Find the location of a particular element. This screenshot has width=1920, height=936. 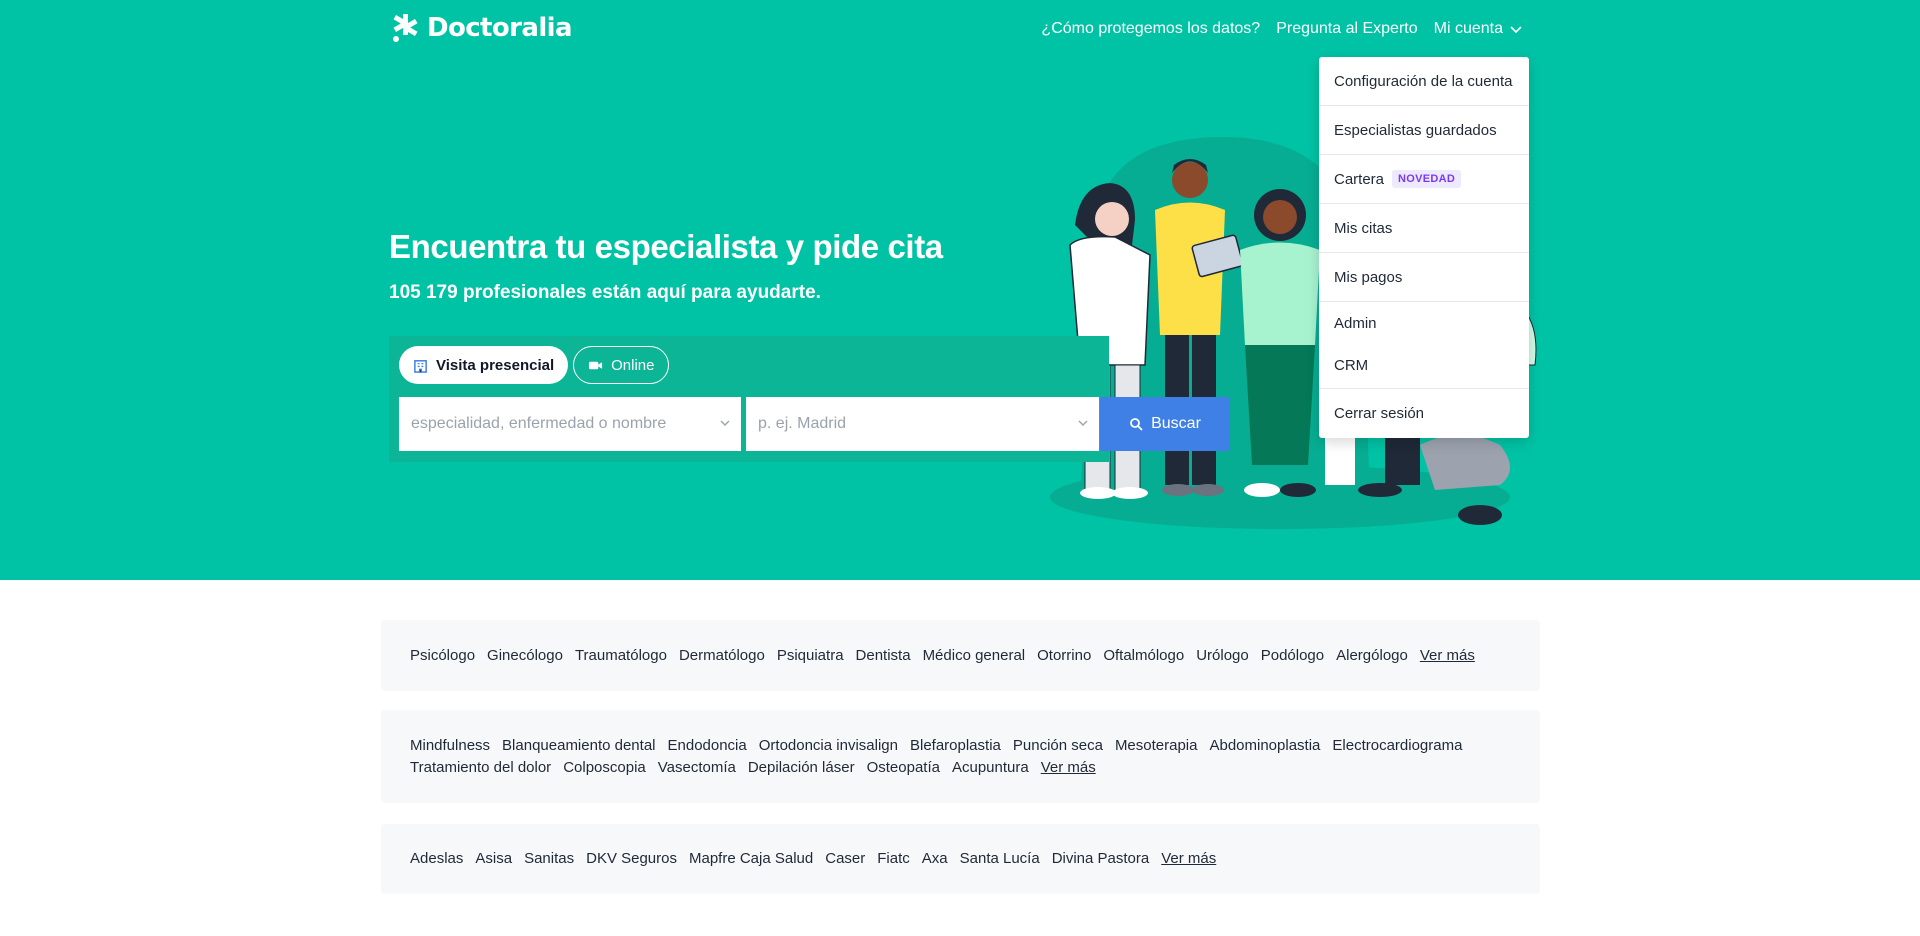

treatment-link: Blefaroplastia is located at coordinates (955, 746).